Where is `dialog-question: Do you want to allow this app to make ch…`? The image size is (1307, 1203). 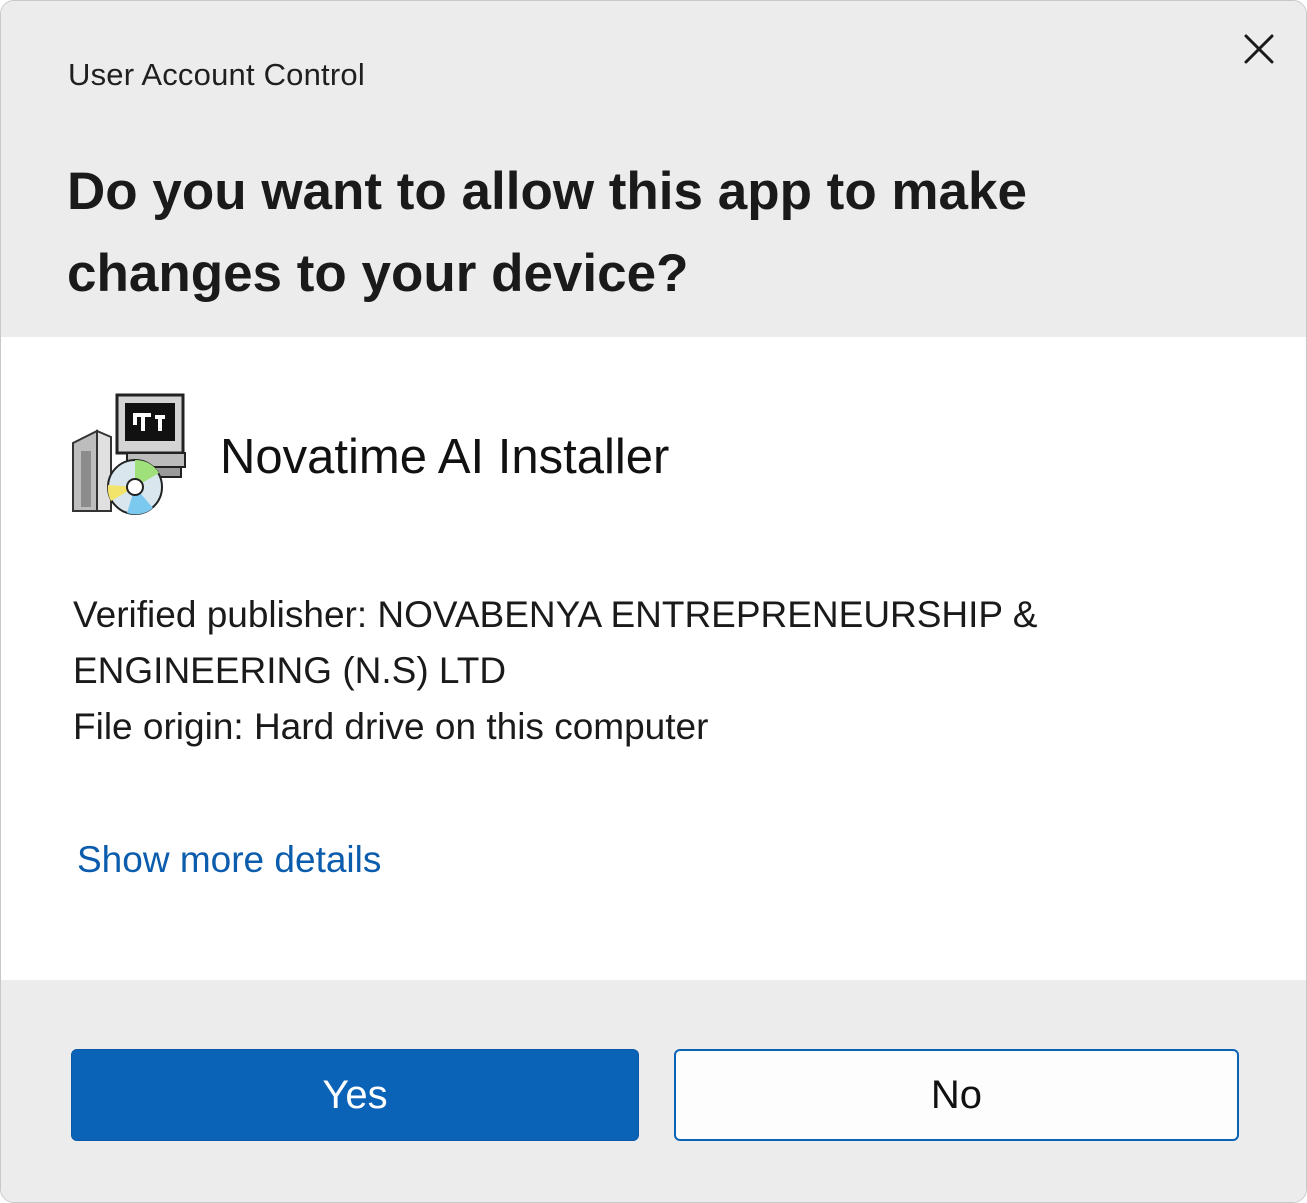
dialog-question: Do you want to allow this app to make ch… is located at coordinates (547, 232).